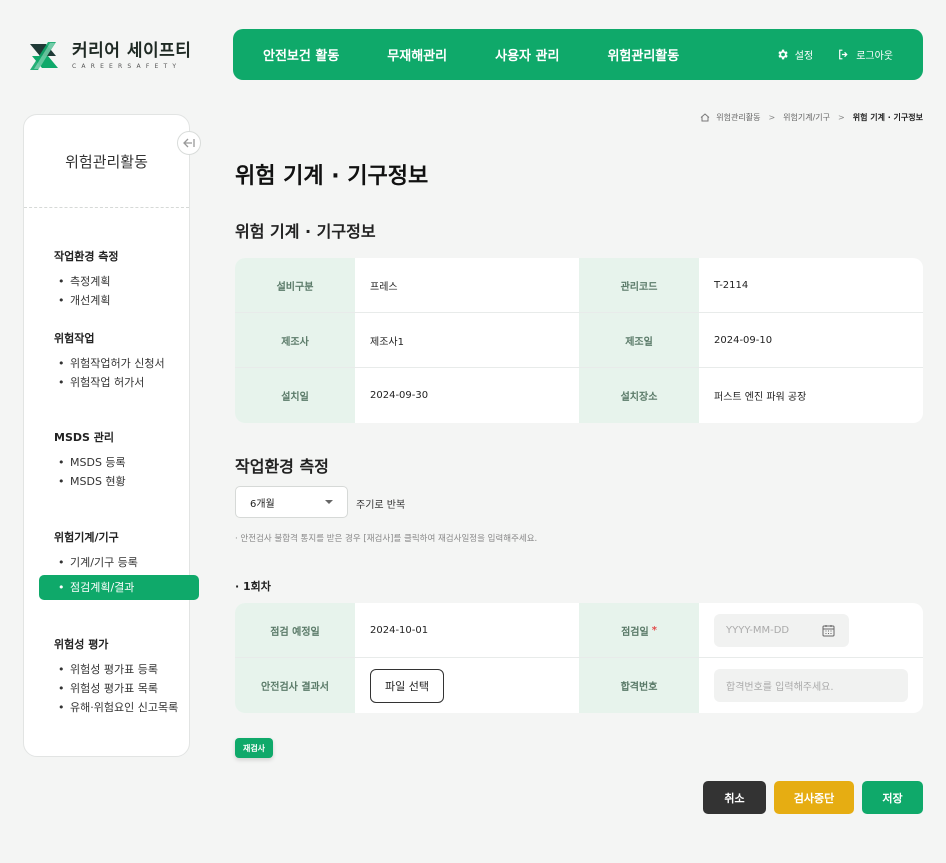 Image resolution: width=946 pixels, height=863 pixels. I want to click on logo: 커리어 세이프티 CAREERSAFETY, so click(109, 56).